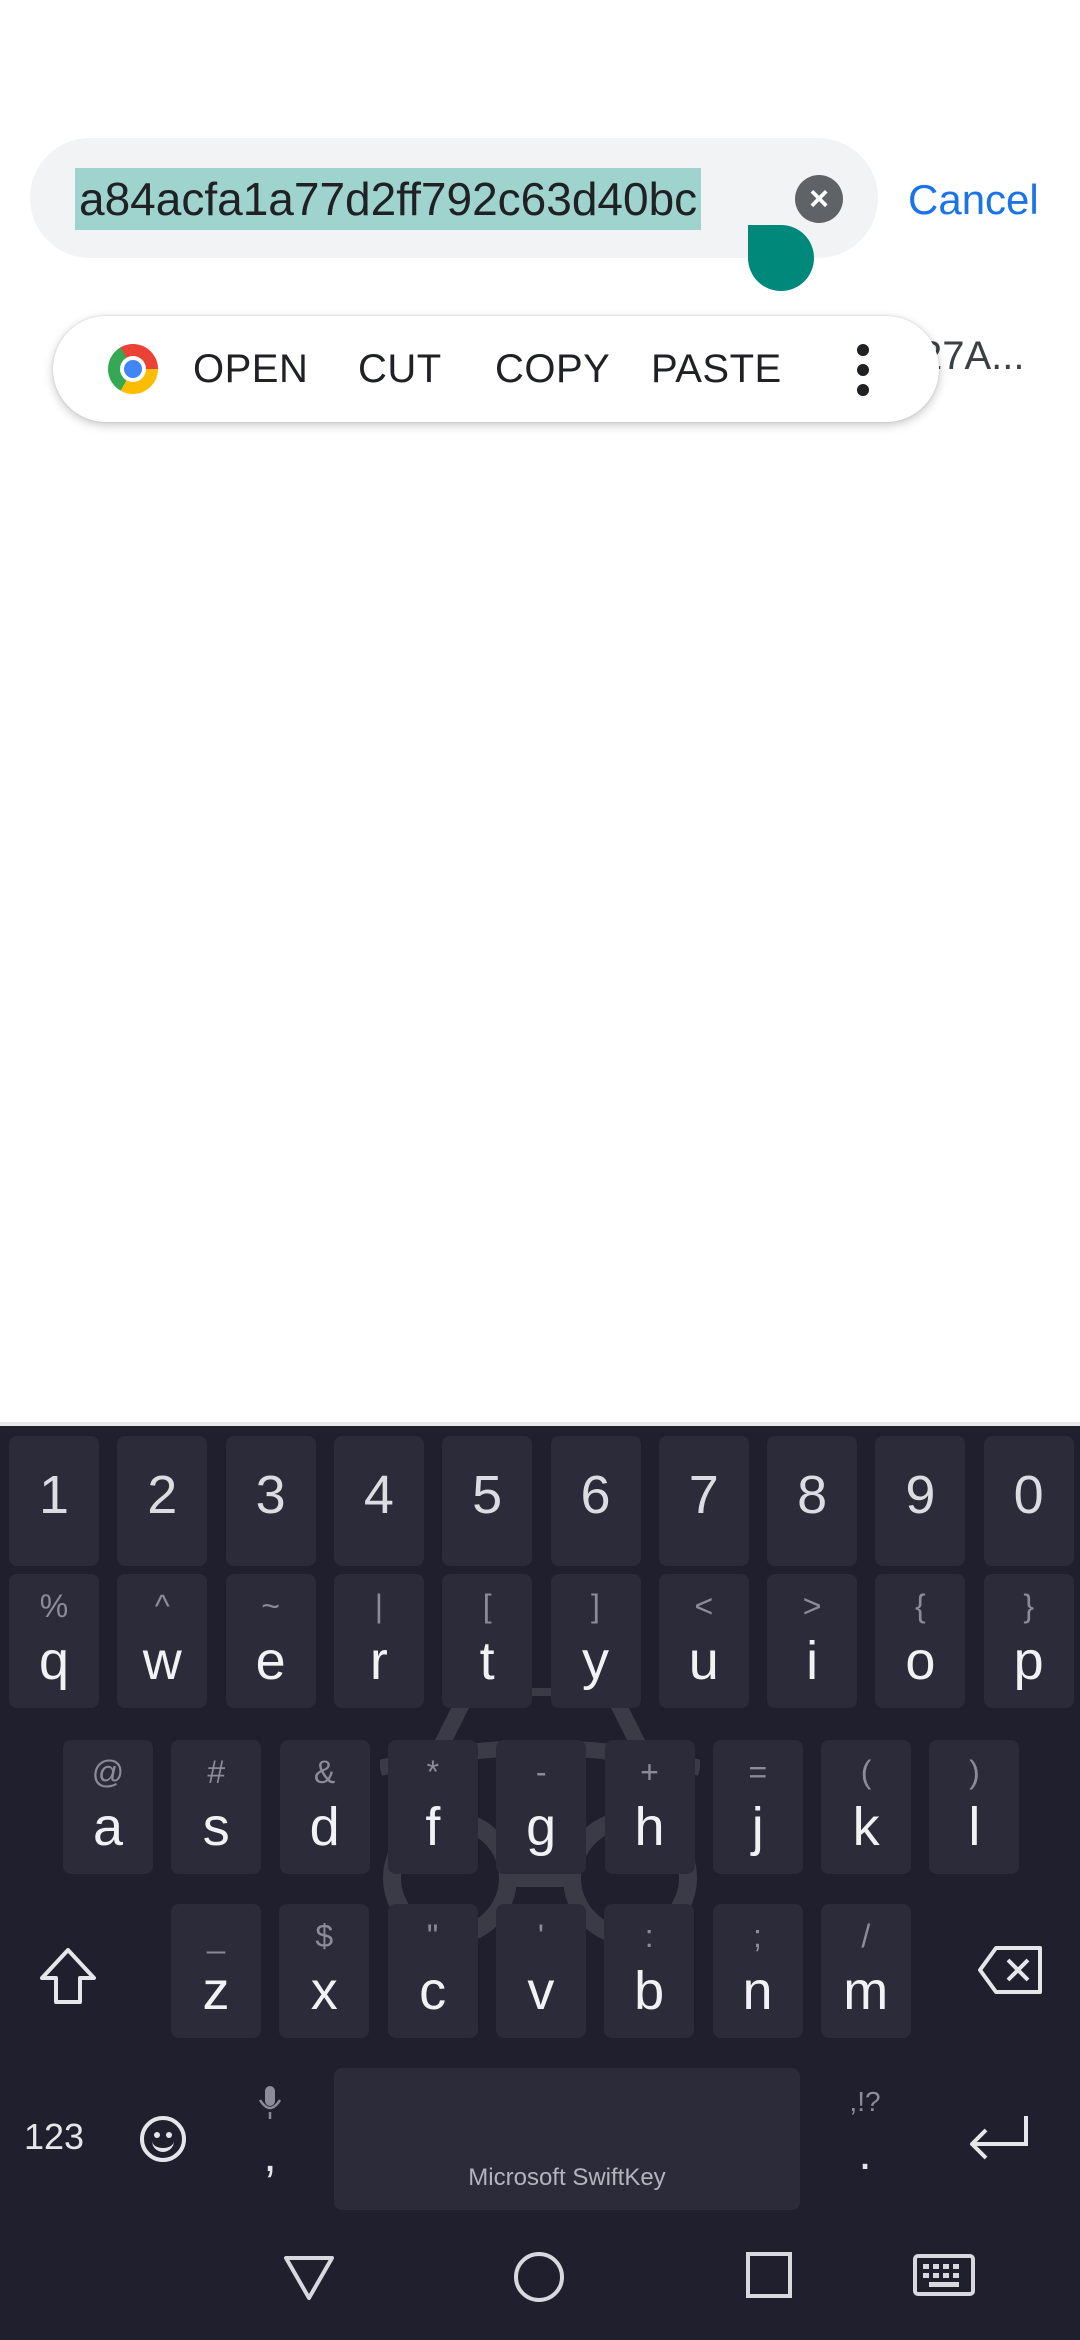 The height and width of the screenshot is (2340, 1080). Describe the element at coordinates (866, 1827) in the screenshot. I see `key-label: k` at that location.